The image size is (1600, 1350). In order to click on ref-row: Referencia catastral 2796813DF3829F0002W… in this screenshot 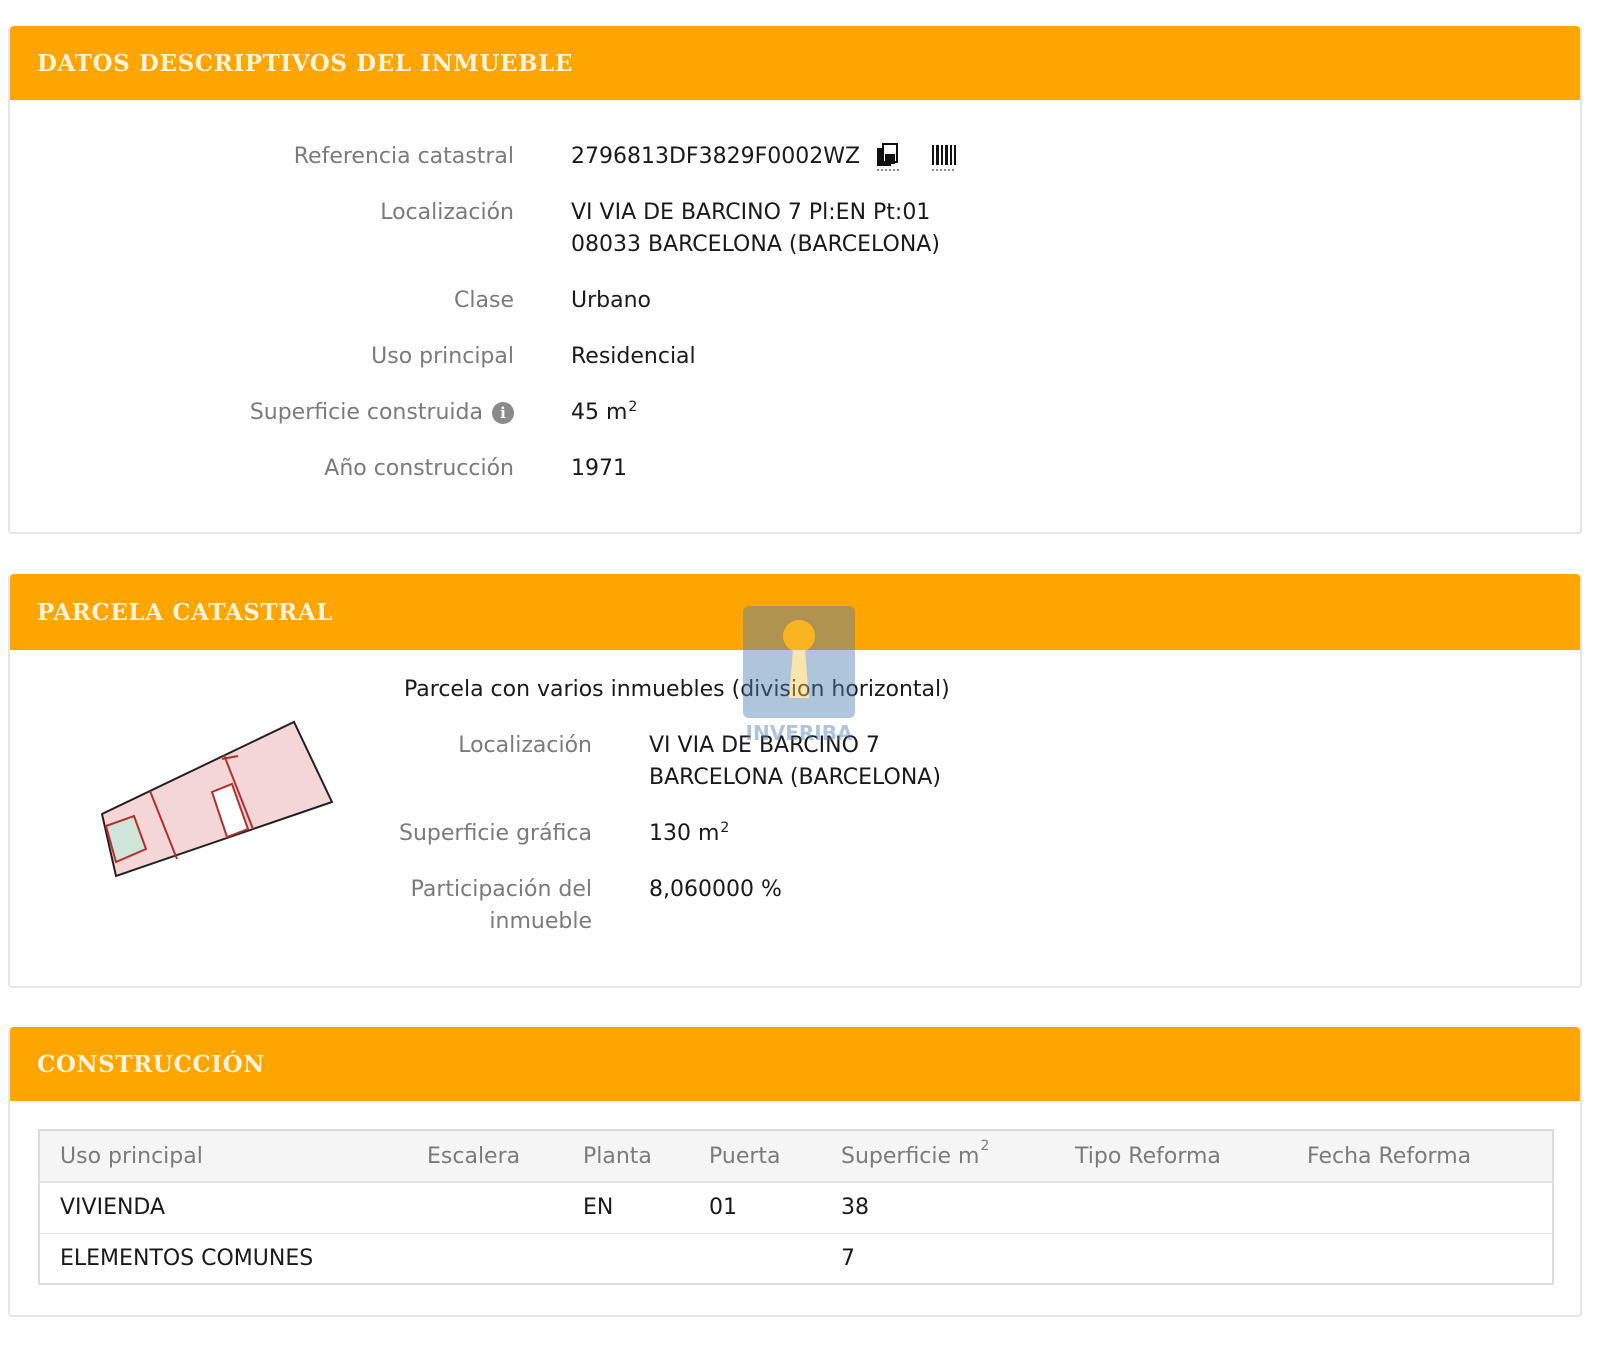, I will do `click(484, 157)`.